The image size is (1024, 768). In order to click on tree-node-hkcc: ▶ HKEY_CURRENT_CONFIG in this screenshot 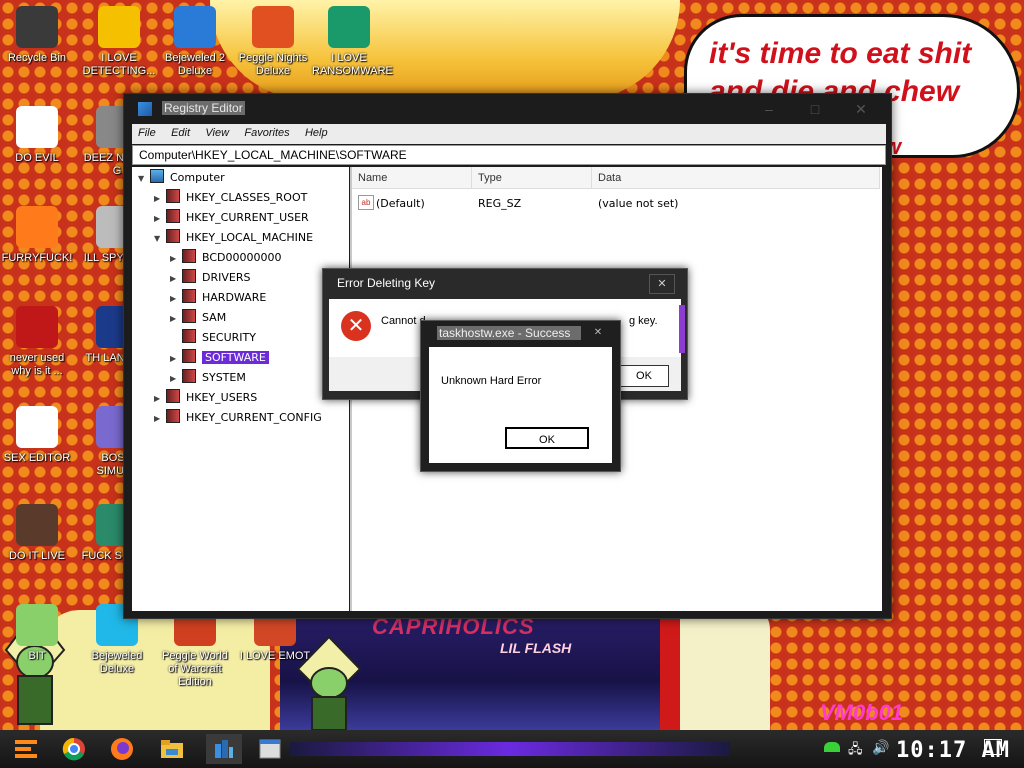, I will do `click(238, 418)`.